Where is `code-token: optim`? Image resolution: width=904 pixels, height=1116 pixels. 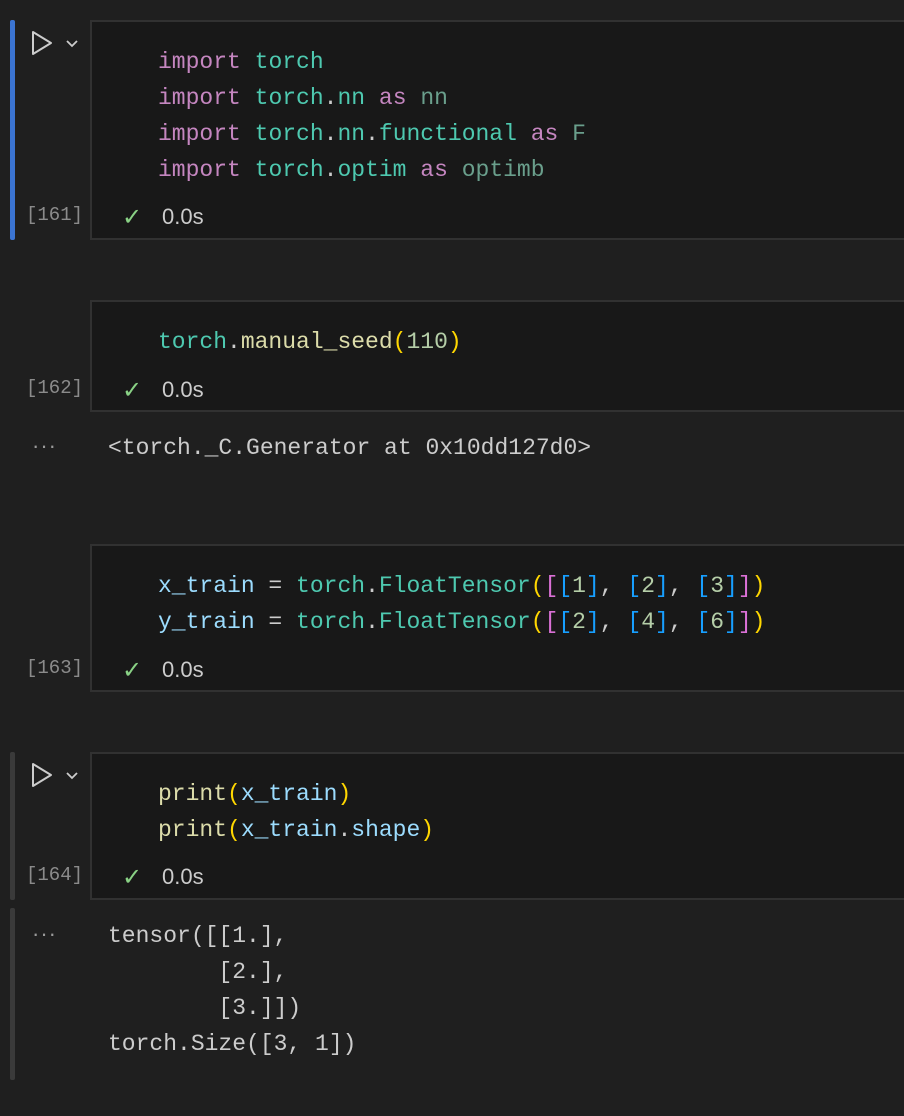
code-token: optim is located at coordinates (372, 170).